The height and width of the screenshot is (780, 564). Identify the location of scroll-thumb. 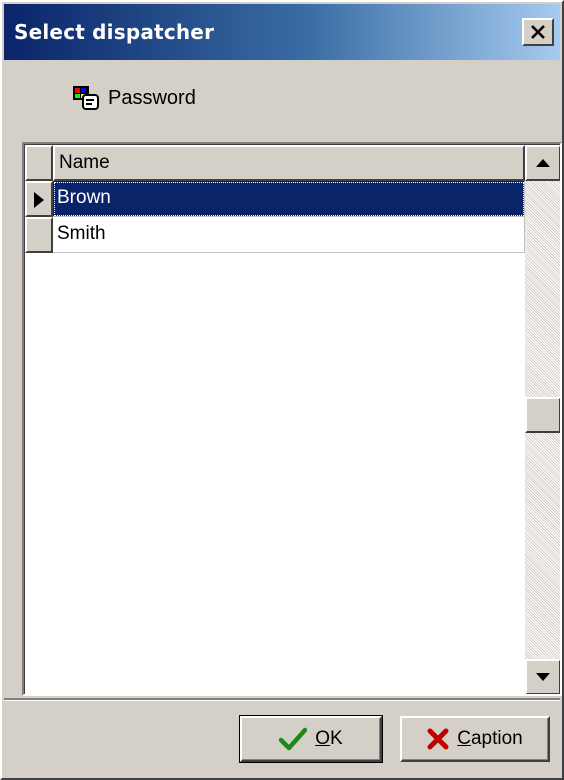
(542, 415).